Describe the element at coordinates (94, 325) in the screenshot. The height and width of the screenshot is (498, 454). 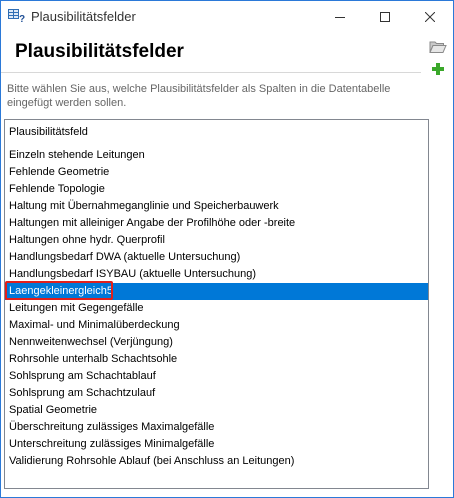
I see `list-item-label: Maximal- und Minimalüberdeckung` at that location.